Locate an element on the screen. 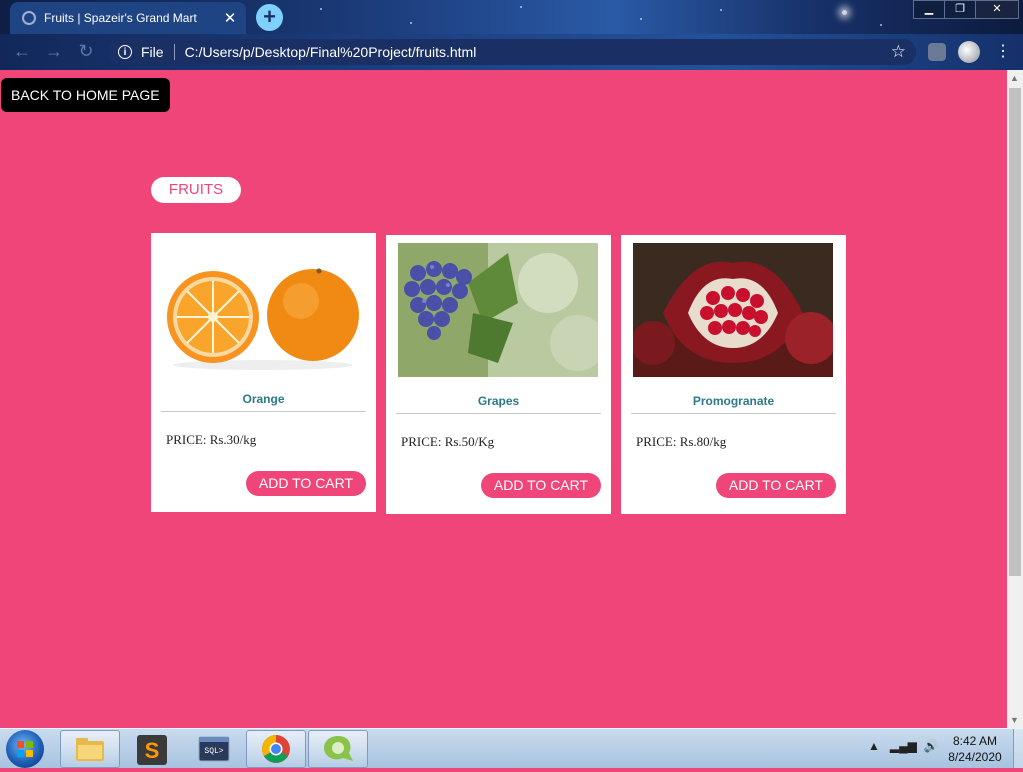  start-button is located at coordinates (25, 749).